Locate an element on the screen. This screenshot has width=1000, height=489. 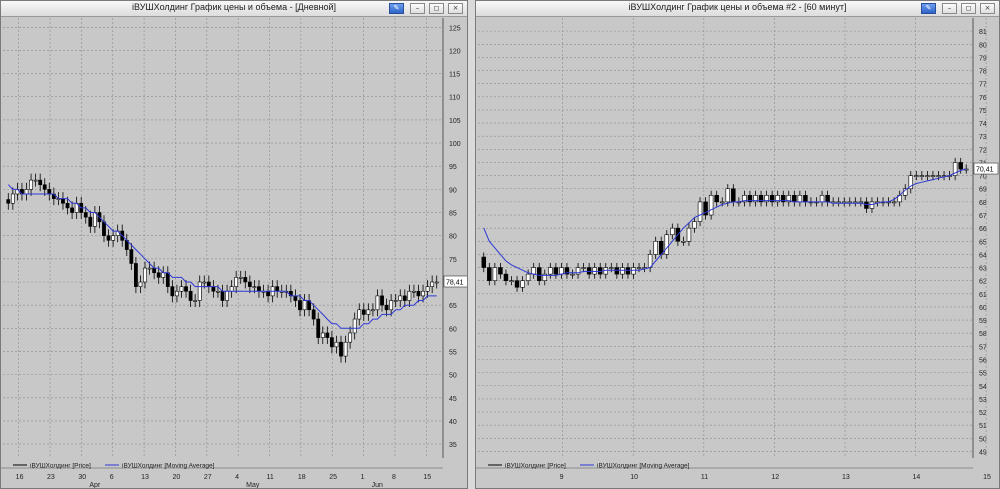
x-month-label: May is located at coordinates (253, 485).